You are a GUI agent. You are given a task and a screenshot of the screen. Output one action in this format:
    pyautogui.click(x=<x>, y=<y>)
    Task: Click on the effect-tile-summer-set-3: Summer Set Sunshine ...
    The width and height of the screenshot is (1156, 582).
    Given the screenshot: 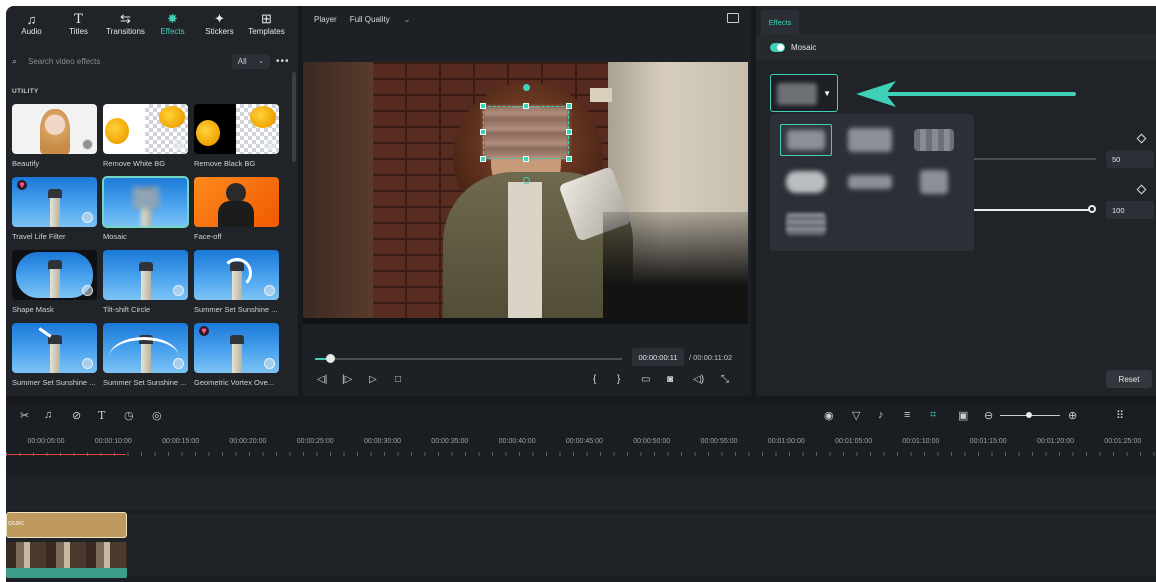 What is the action you would take?
    pyautogui.click(x=145, y=355)
    